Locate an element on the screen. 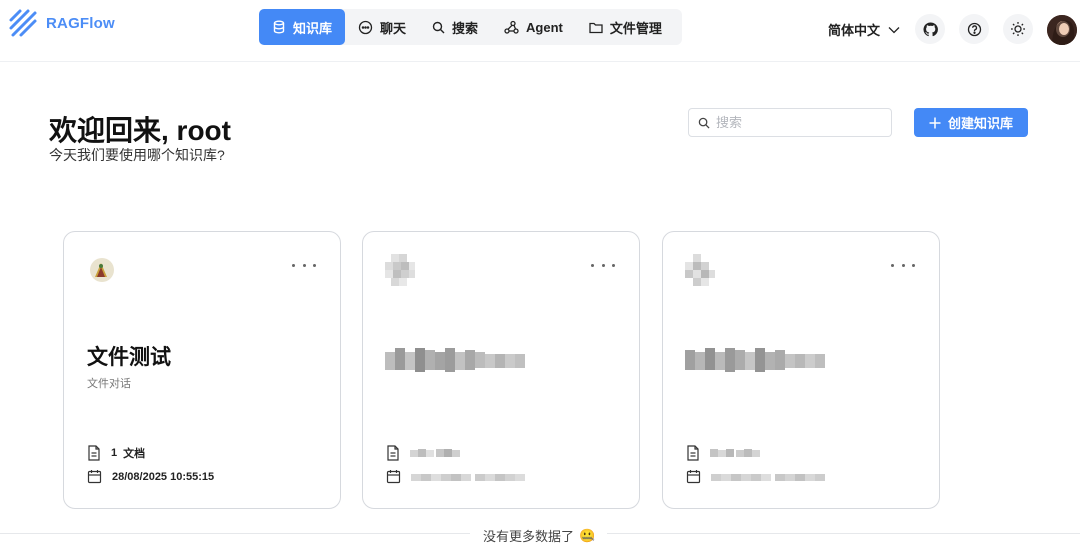 The image size is (1080, 557). nav-label: 知识库 is located at coordinates (313, 28).